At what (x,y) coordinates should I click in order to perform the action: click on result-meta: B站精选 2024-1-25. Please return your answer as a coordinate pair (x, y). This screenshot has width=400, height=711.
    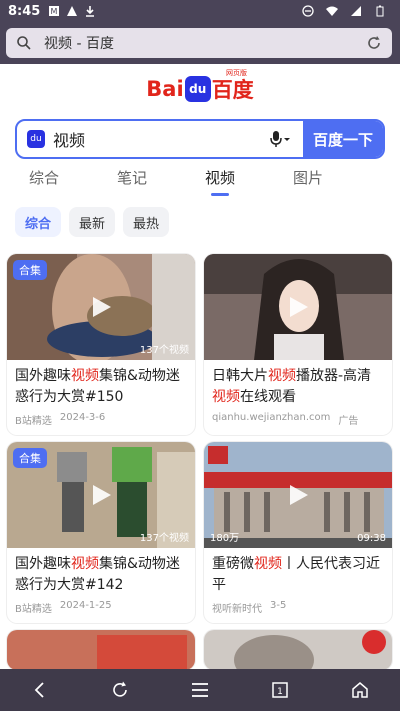
    Looking at the image, I should click on (101, 609).